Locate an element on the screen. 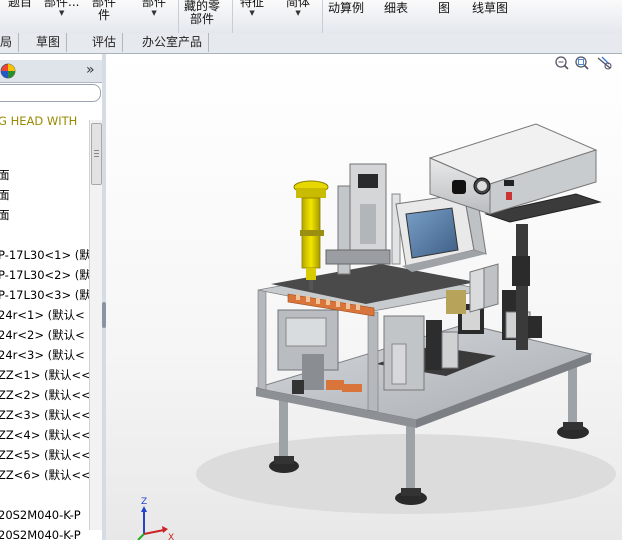 This screenshot has width=622, height=540. ribbon-button-10: 线草图 is located at coordinates (490, 8).